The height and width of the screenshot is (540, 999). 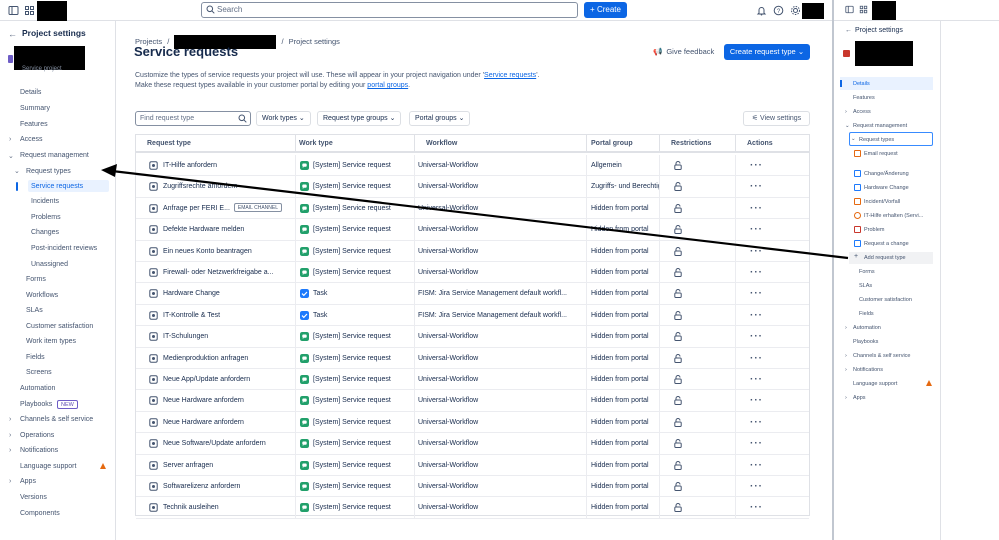 I want to click on right-item-features: Features, so click(x=864, y=98).